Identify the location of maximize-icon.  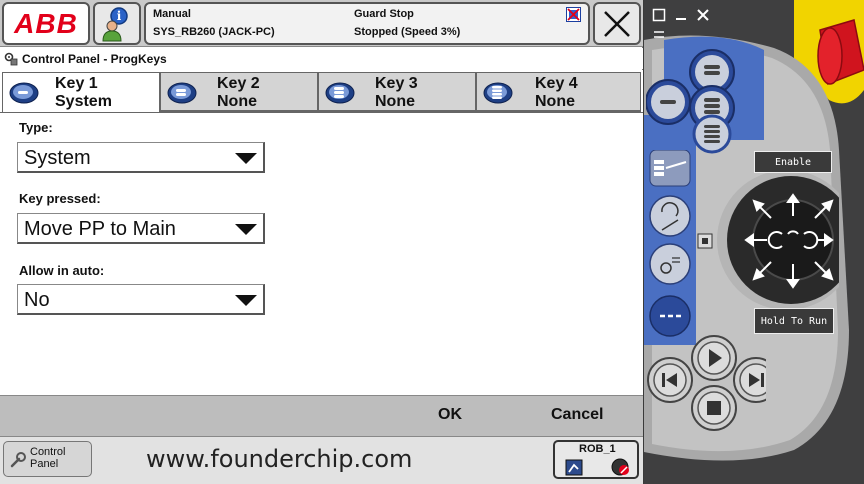
(659, 15).